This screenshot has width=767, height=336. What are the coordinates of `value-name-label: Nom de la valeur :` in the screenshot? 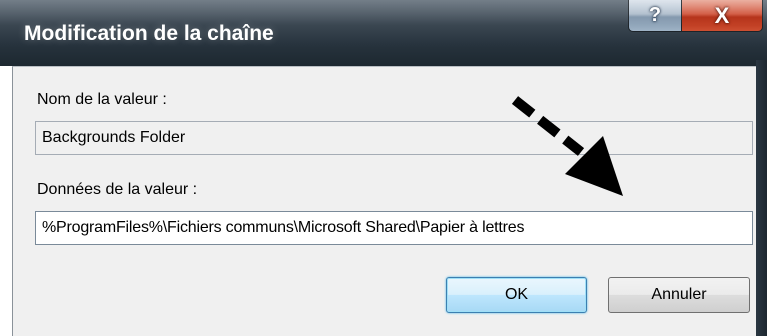 It's located at (102, 99).